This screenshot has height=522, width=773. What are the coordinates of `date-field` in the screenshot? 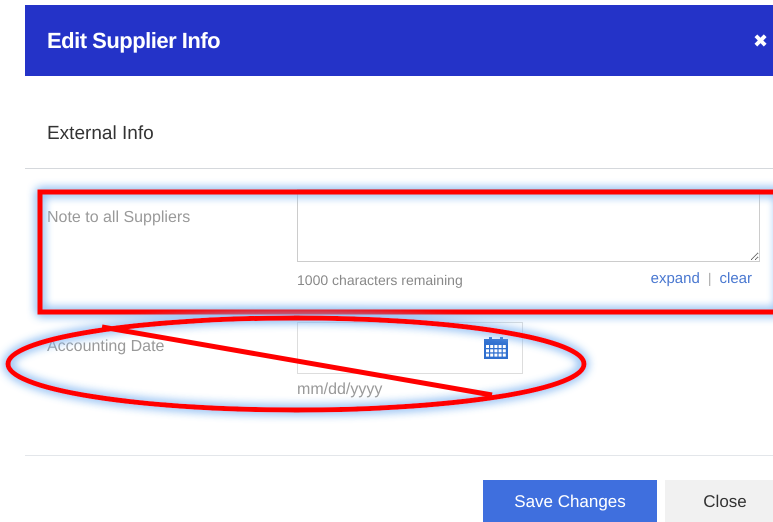 It's located at (410, 348).